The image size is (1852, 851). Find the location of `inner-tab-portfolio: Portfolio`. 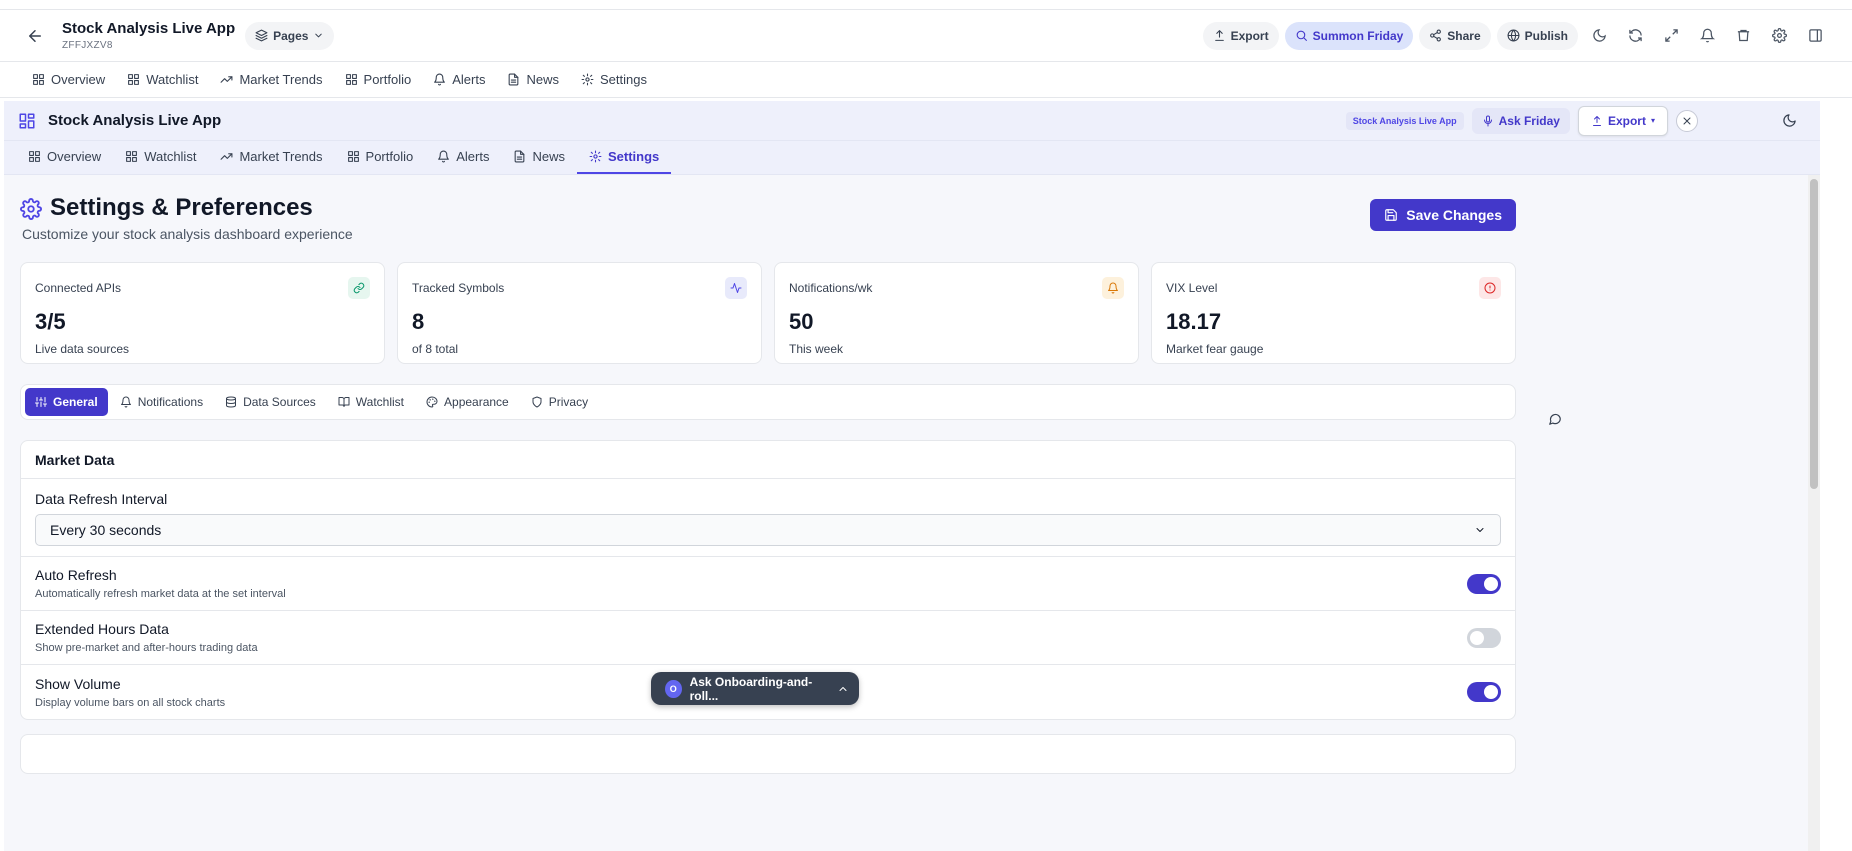

inner-tab-portfolio: Portfolio is located at coordinates (380, 157).